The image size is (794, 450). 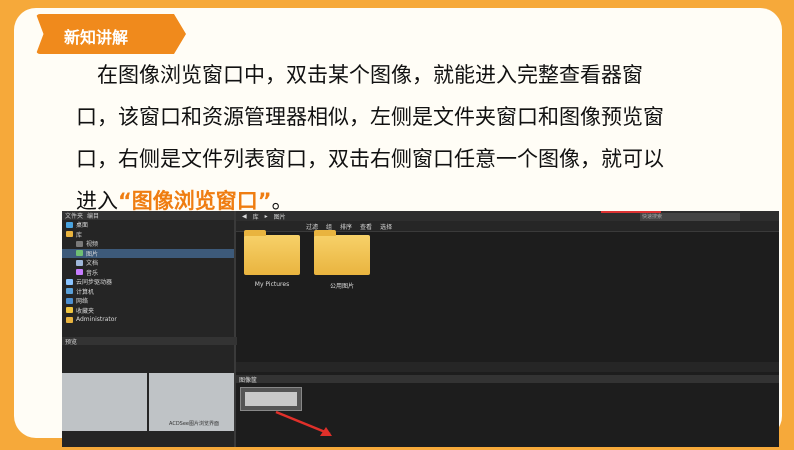 I want to click on paragraph-line-4-prefix: 进入, so click(x=97, y=201).